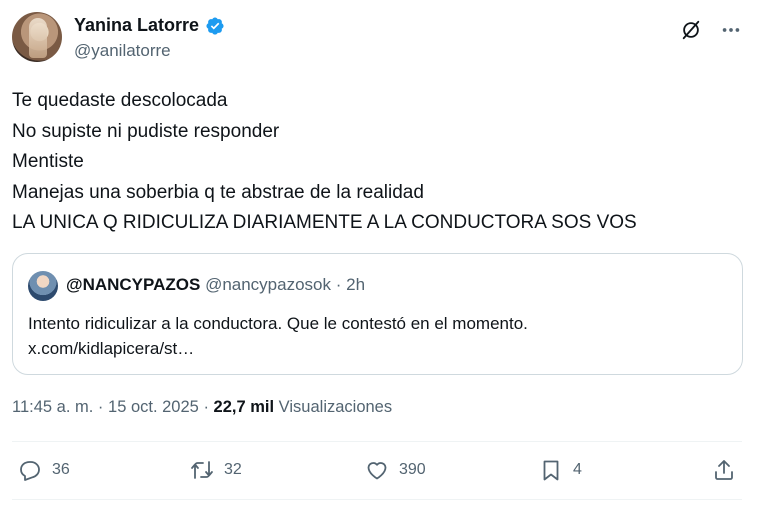 This screenshot has height=508, width=760. Describe the element at coordinates (136, 25) in the screenshot. I see `author-display-name: Yanina Latorre` at that location.